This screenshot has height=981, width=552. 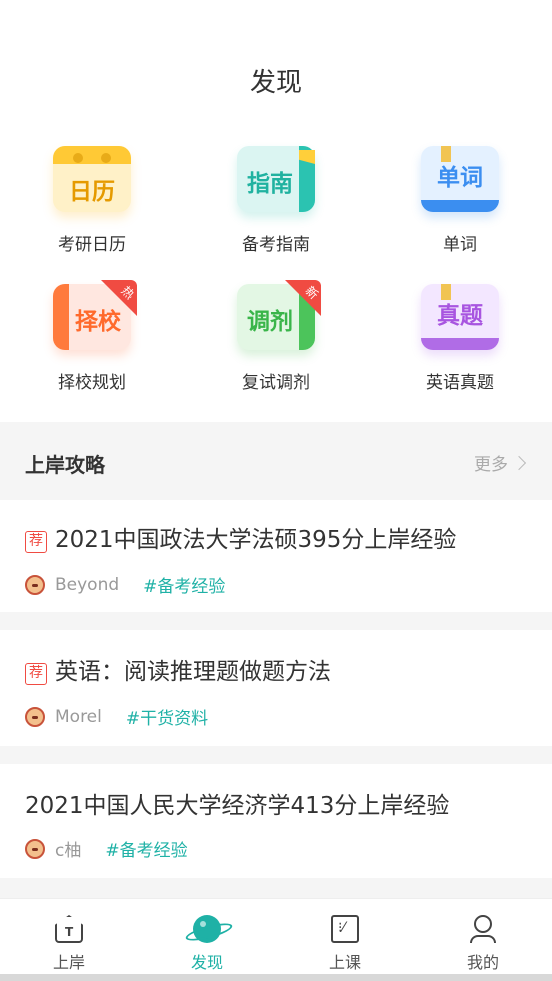 I want to click on chevron-right-icon, so click(x=519, y=463).